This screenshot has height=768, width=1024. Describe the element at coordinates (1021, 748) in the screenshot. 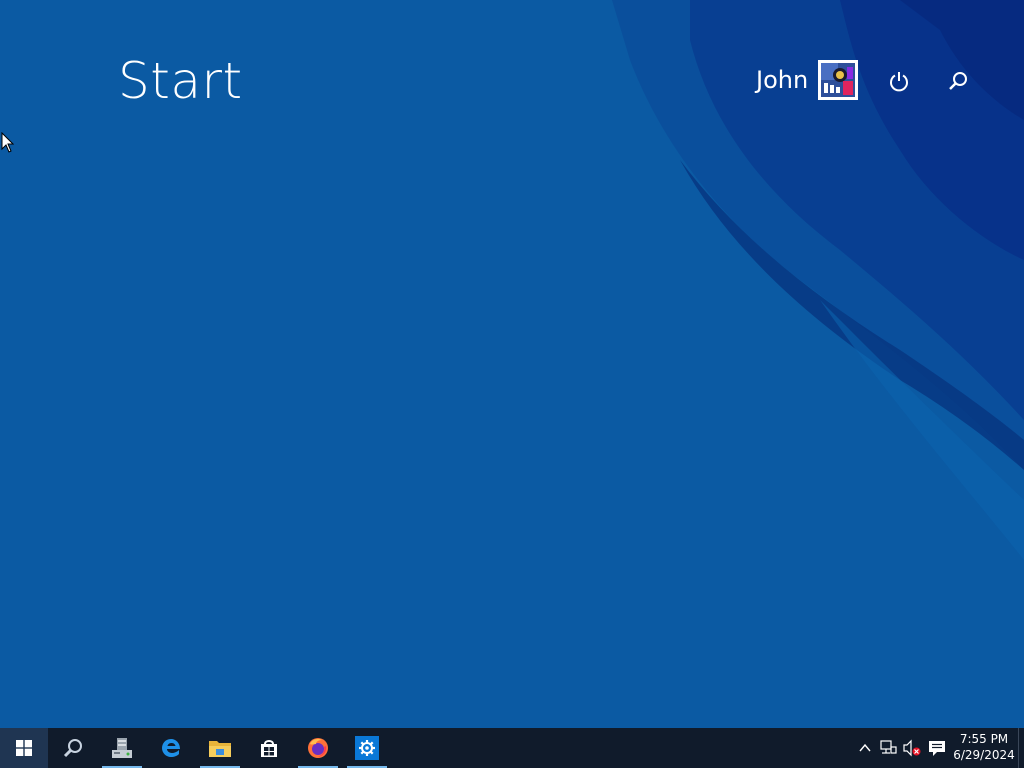

I see `show-desktop-button` at that location.